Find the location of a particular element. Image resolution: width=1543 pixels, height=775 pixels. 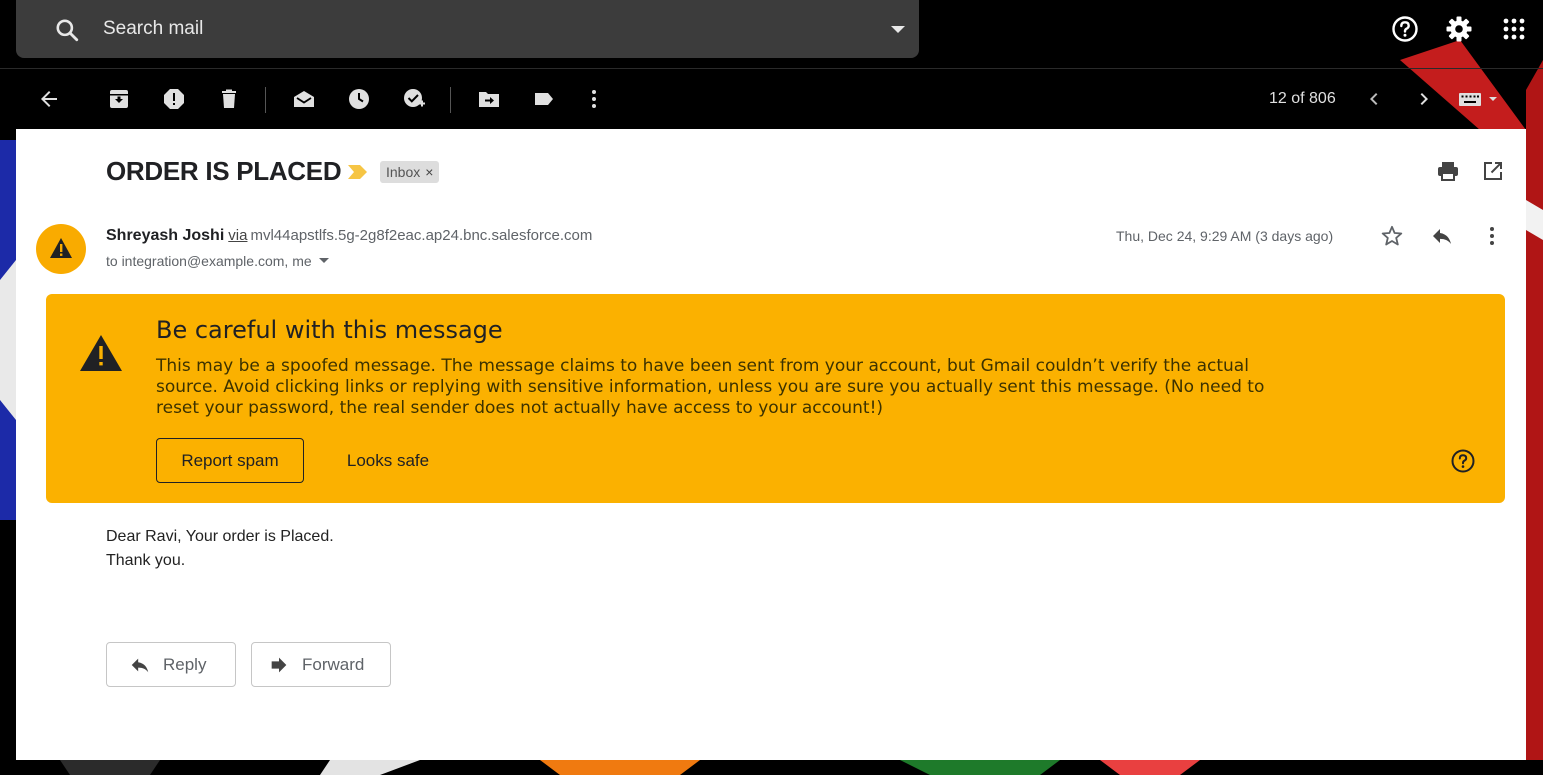

reply-button: Reply is located at coordinates (171, 664).